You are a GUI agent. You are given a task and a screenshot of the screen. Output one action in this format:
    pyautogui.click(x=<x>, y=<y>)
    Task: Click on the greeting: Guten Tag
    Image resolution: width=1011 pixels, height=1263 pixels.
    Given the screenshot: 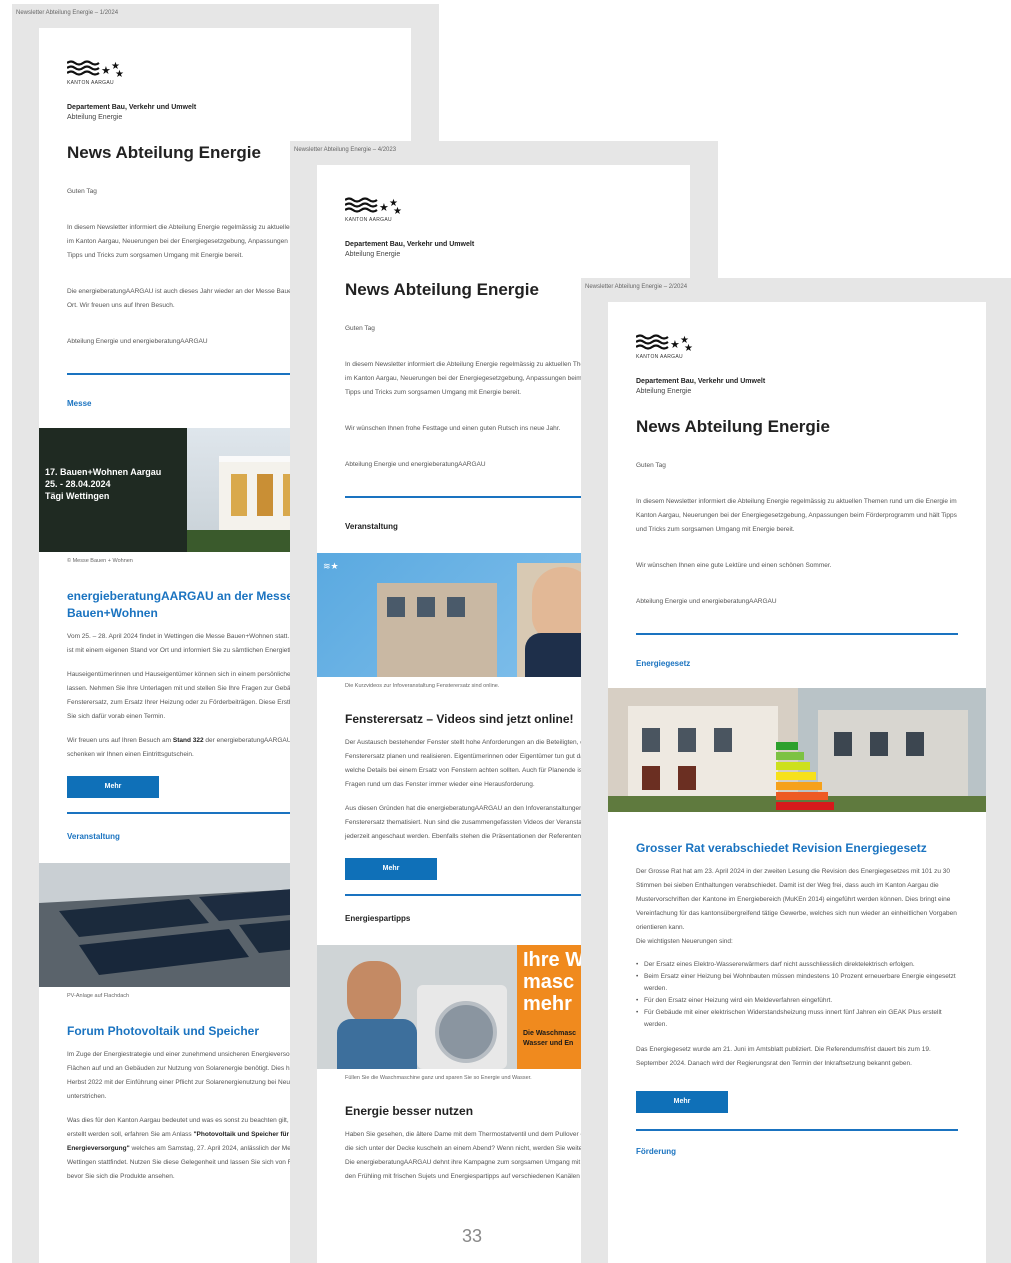 What is the action you would take?
    pyautogui.click(x=651, y=465)
    